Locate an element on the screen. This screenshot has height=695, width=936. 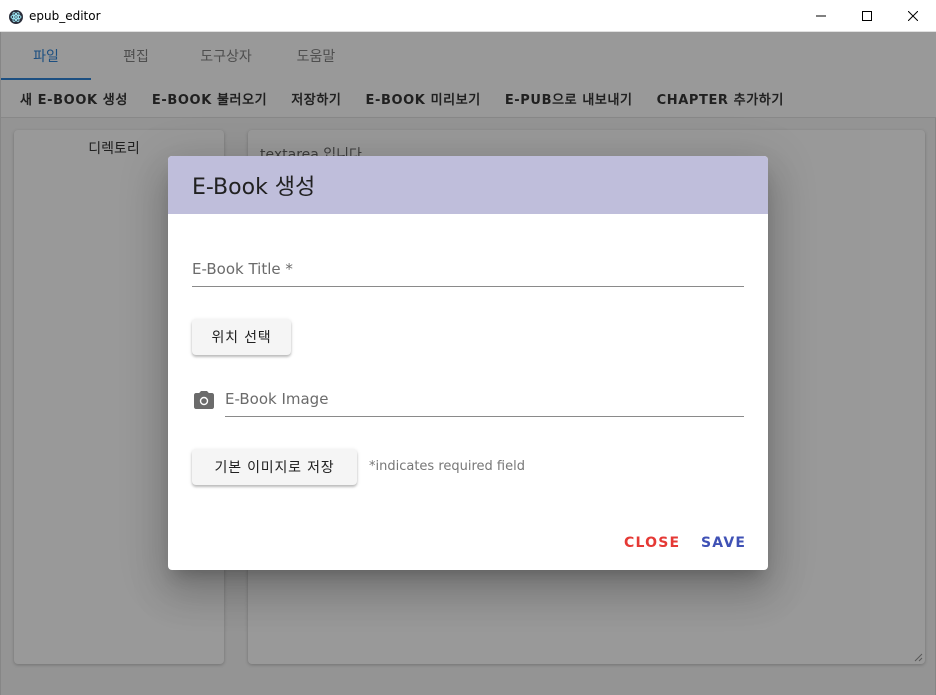
maximize-icon is located at coordinates (867, 16).